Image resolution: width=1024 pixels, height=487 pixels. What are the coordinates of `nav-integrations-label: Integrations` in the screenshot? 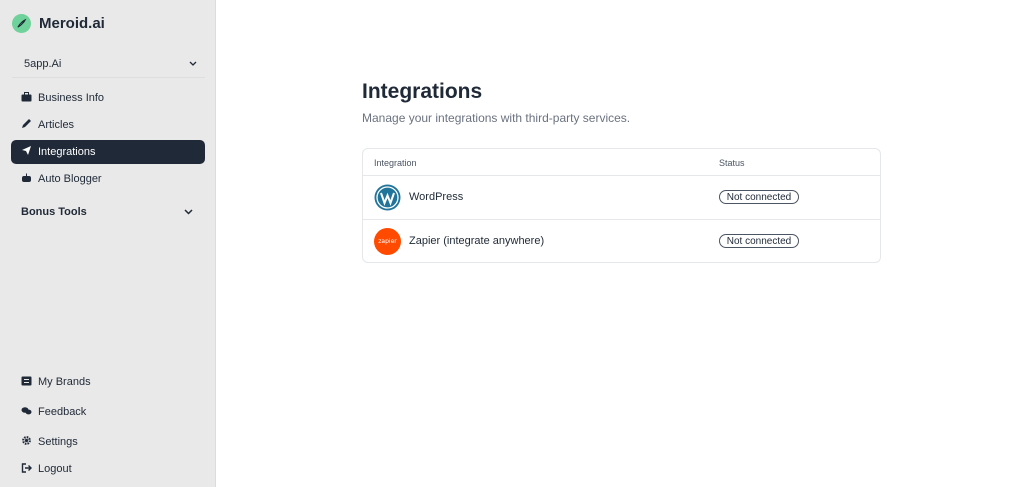 It's located at (67, 152).